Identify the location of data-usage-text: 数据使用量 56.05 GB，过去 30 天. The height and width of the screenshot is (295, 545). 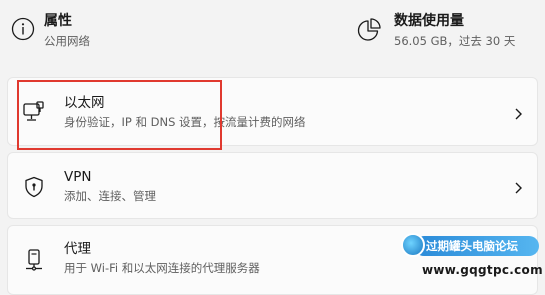
(469, 30).